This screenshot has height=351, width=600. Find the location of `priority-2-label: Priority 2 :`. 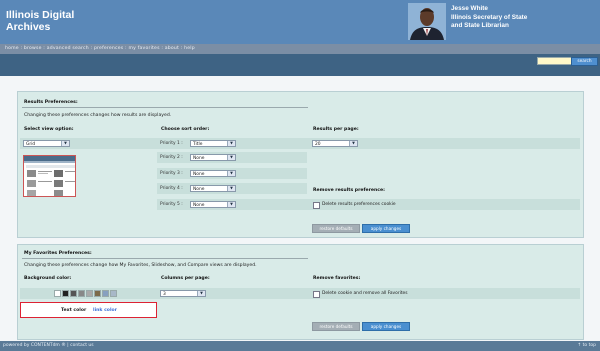

priority-2-label: Priority 2 : is located at coordinates (171, 157).